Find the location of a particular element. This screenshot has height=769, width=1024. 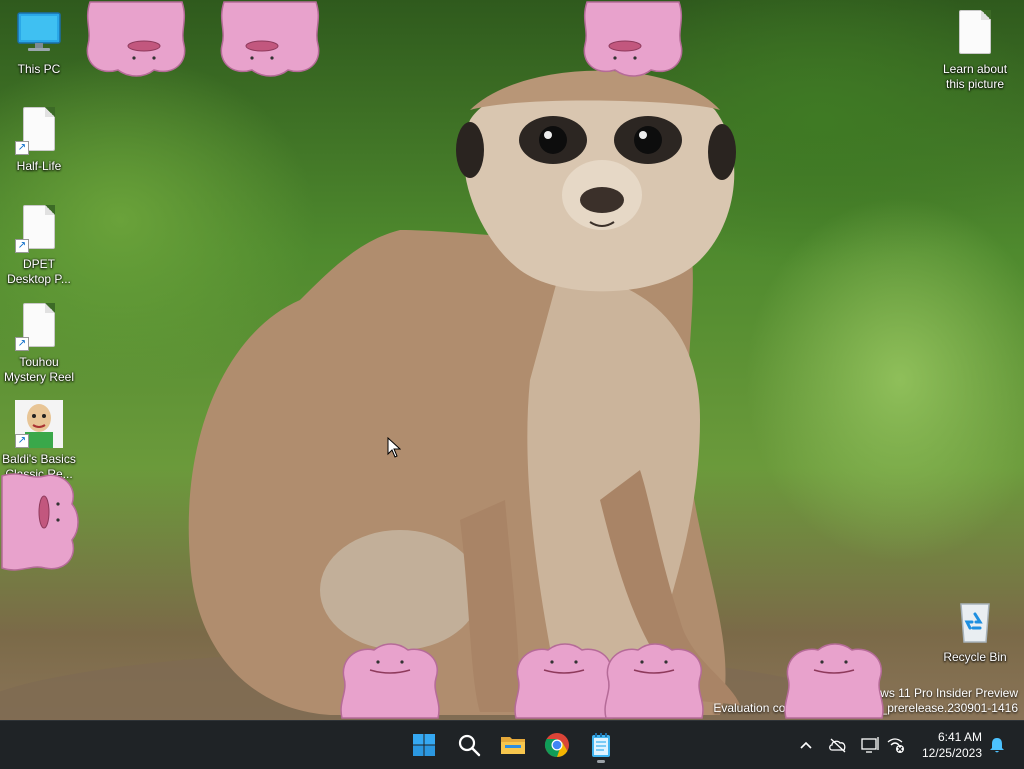

tray-show-hidden-icons is located at coordinates (806, 745).